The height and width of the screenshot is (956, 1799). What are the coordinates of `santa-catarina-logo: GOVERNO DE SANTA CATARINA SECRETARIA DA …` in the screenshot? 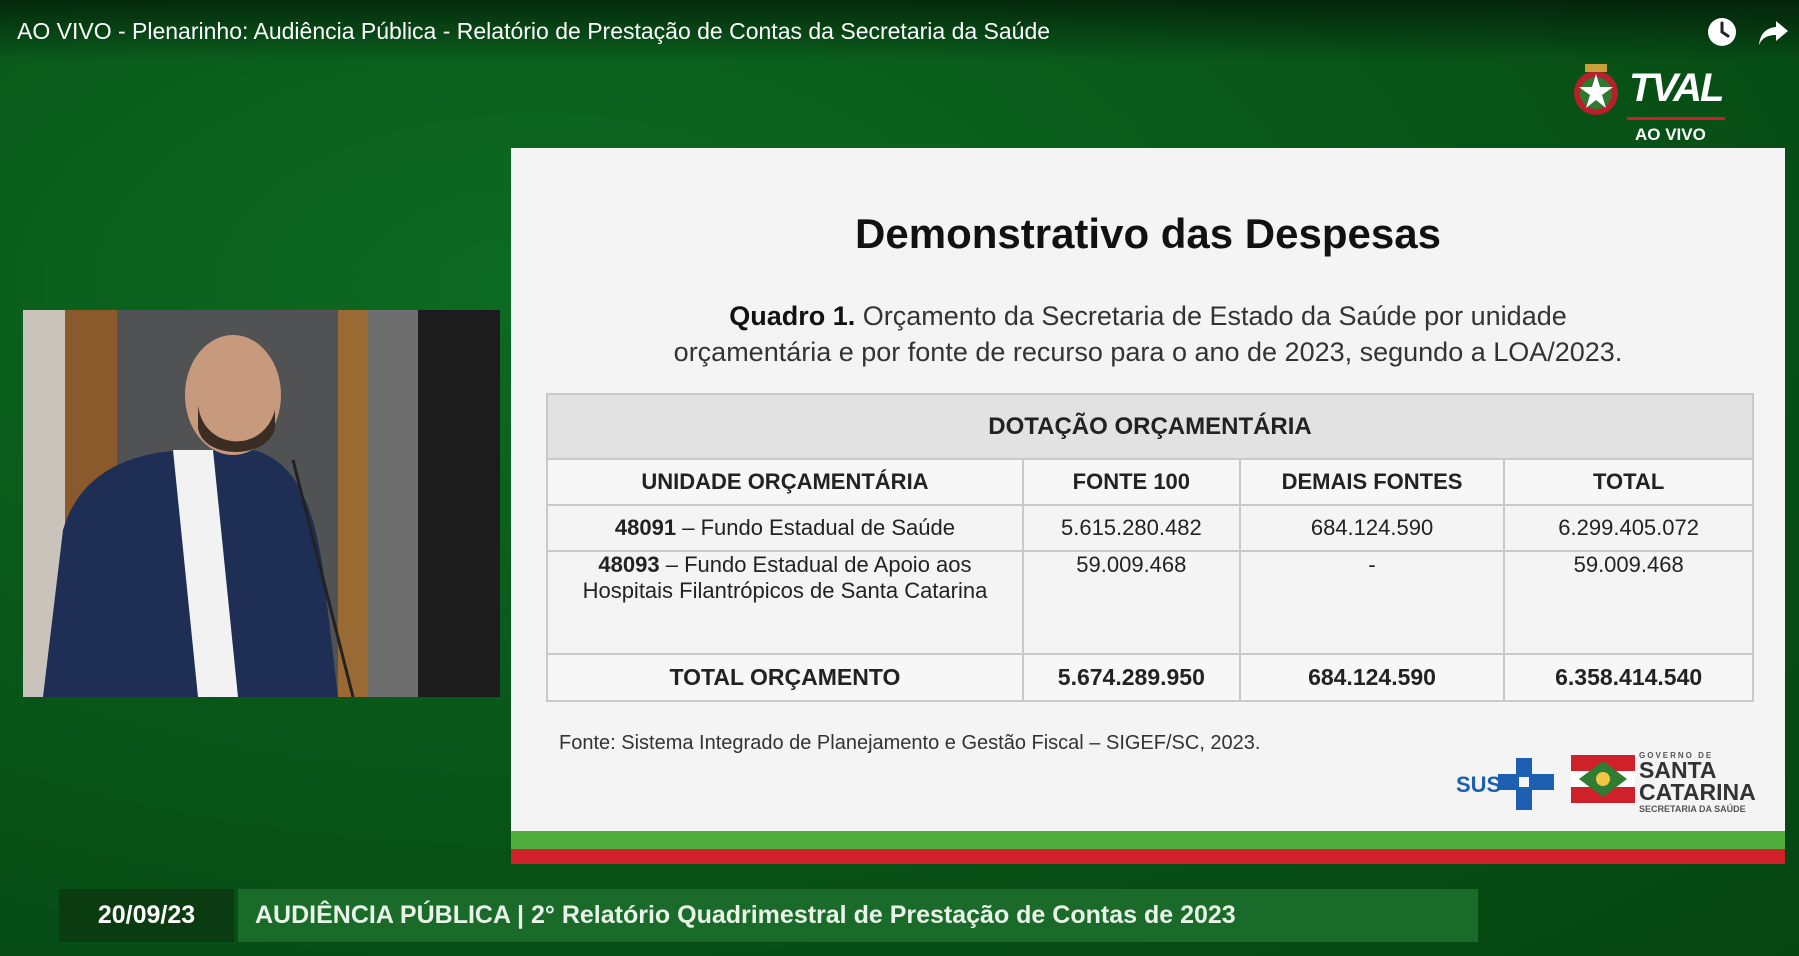 It's located at (1668, 783).